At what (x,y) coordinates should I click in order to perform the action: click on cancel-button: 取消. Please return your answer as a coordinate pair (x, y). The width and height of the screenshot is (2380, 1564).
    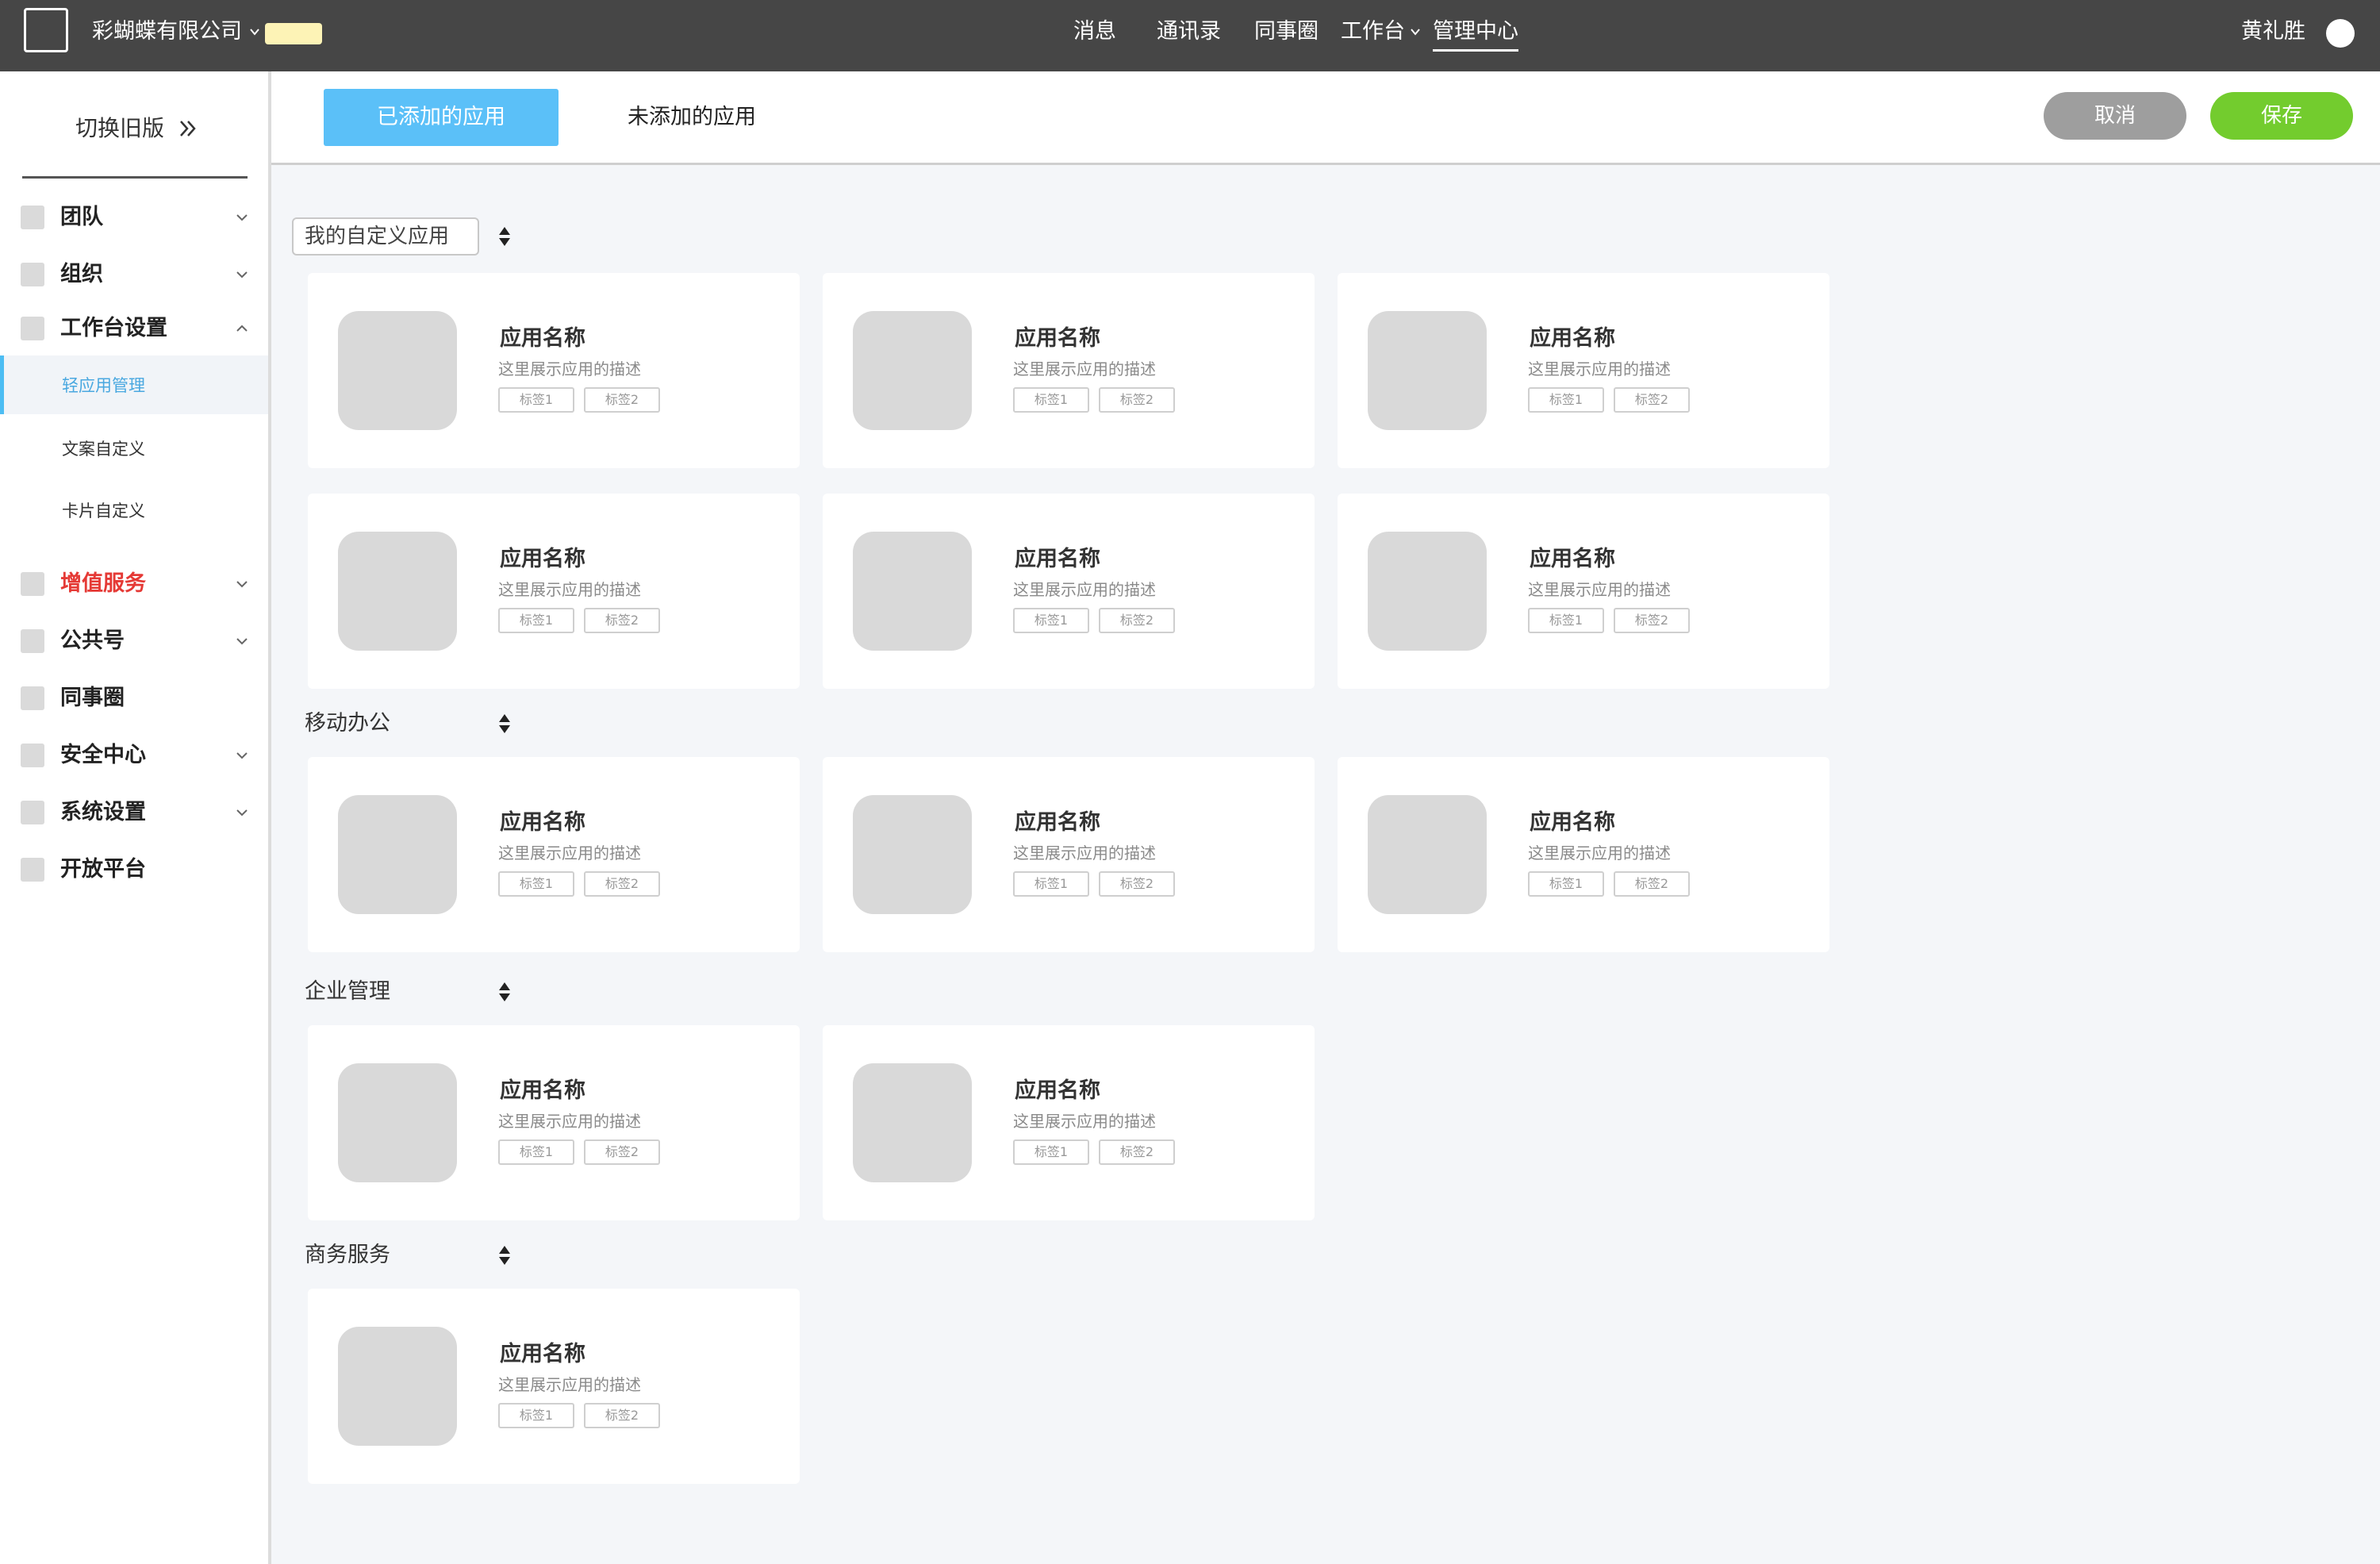
    Looking at the image, I should click on (2115, 116).